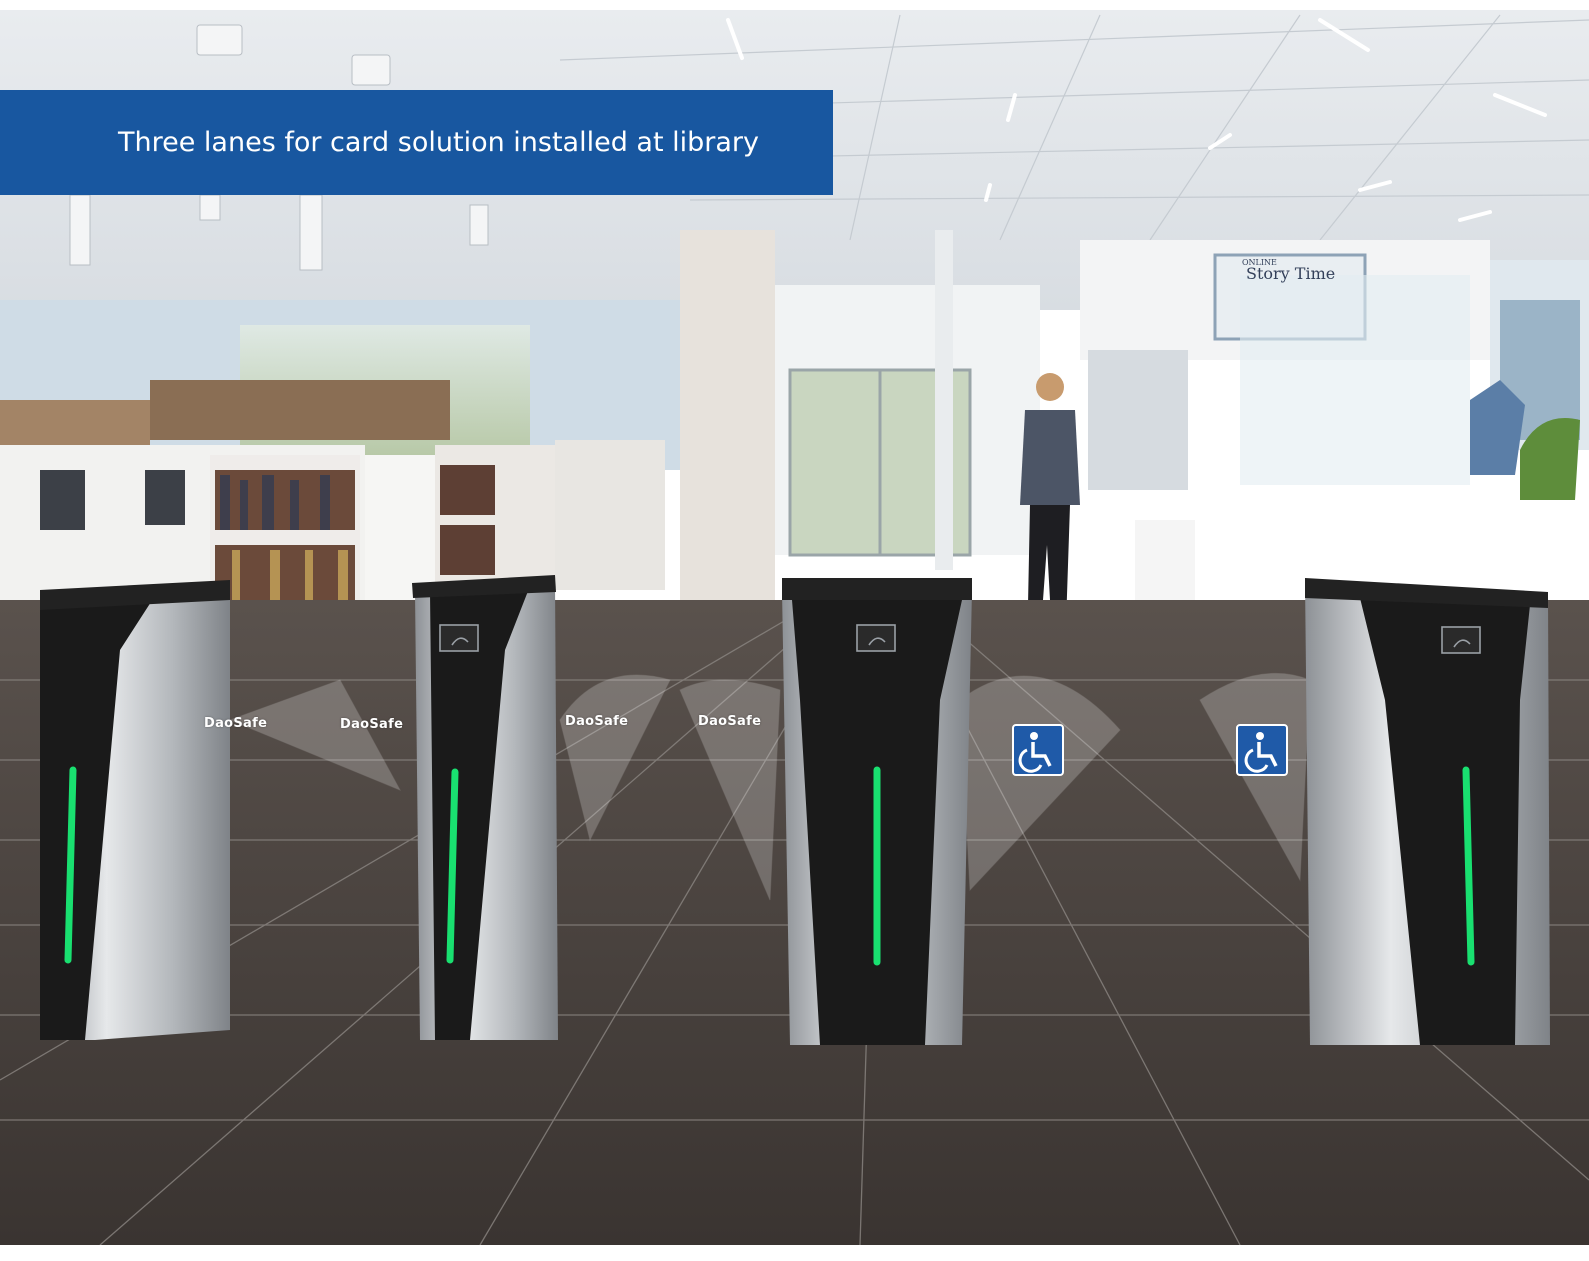 The height and width of the screenshot is (1261, 1589). What do you see at coordinates (1291, 273) in the screenshot?
I see `sign-title: Story Time` at bounding box center [1291, 273].